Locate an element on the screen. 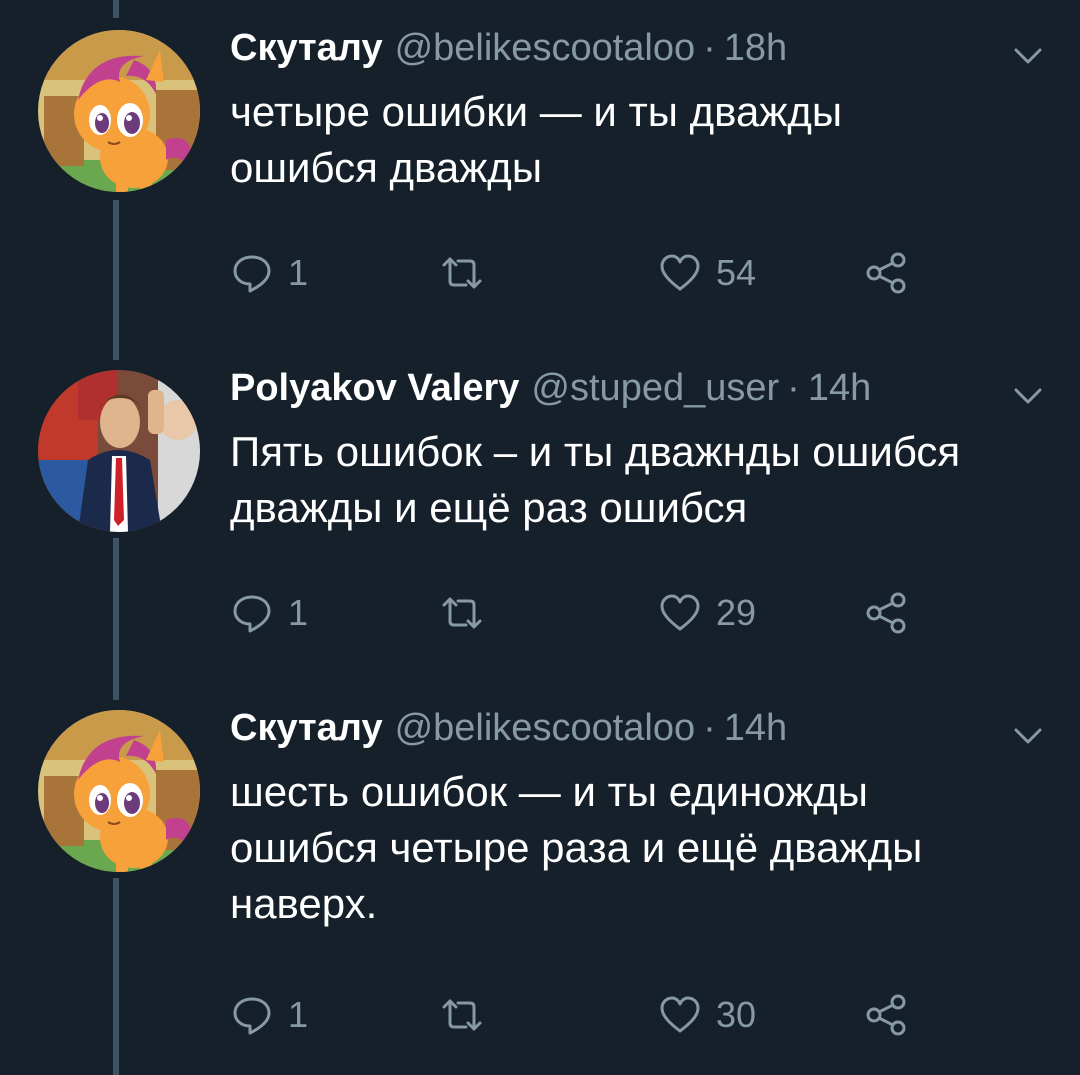  like-count: 29 is located at coordinates (736, 612).